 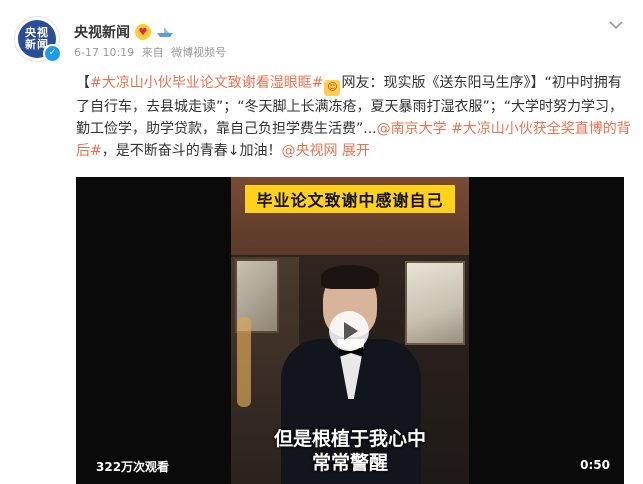 What do you see at coordinates (83, 83) in the screenshot?
I see `open-bracket: 【` at bounding box center [83, 83].